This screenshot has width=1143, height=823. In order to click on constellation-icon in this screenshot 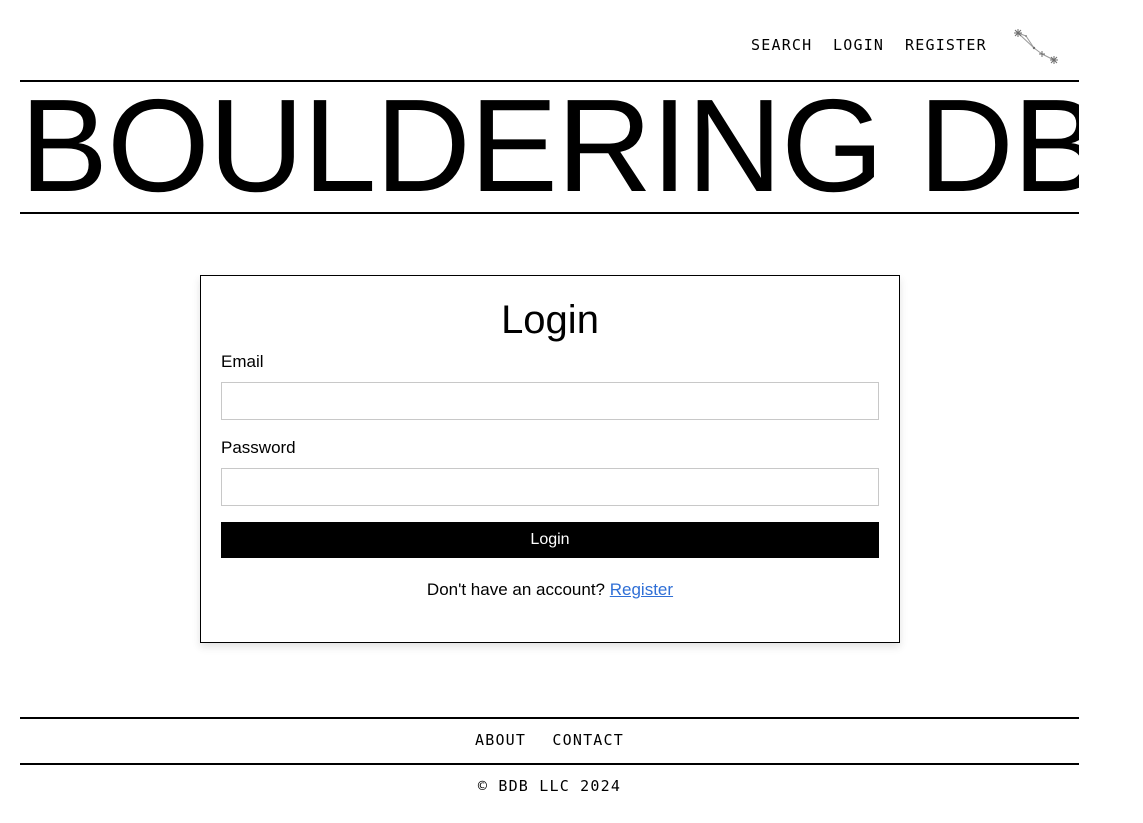, I will do `click(1034, 46)`.